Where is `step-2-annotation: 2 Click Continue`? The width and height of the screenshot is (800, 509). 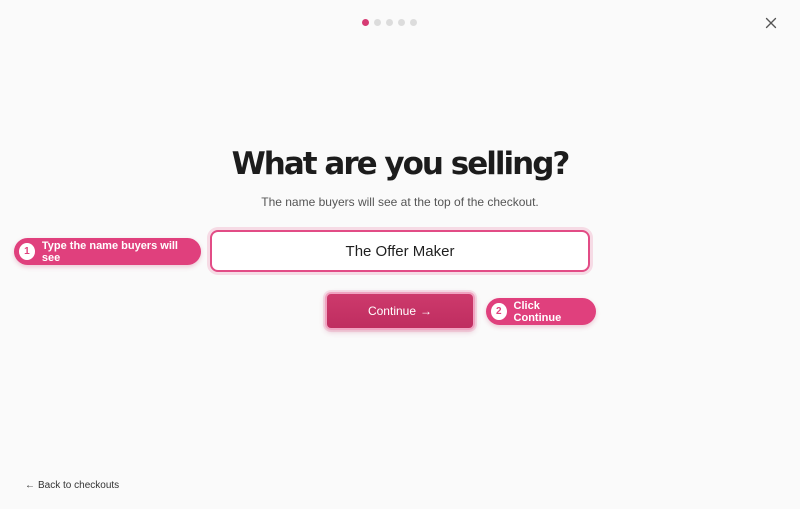 step-2-annotation: 2 Click Continue is located at coordinates (541, 311).